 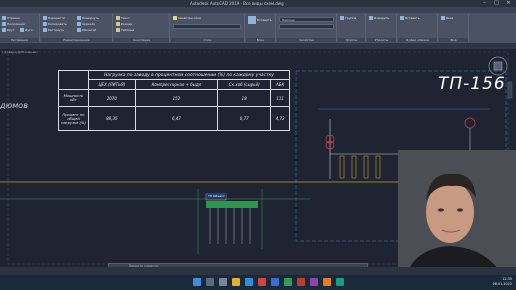 I want to click on search-icon, so click(x=210, y=282).